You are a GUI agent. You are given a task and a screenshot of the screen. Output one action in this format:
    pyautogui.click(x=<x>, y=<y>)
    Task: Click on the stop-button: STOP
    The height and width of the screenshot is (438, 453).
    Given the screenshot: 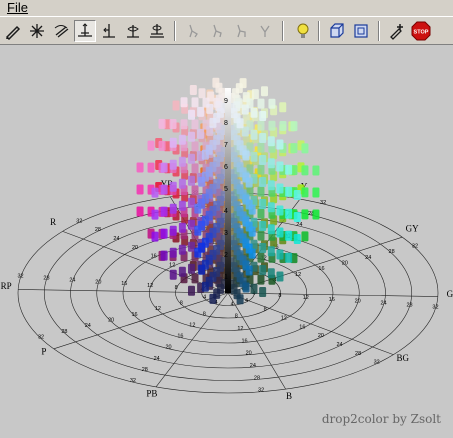 What is the action you would take?
    pyautogui.click(x=421, y=31)
    